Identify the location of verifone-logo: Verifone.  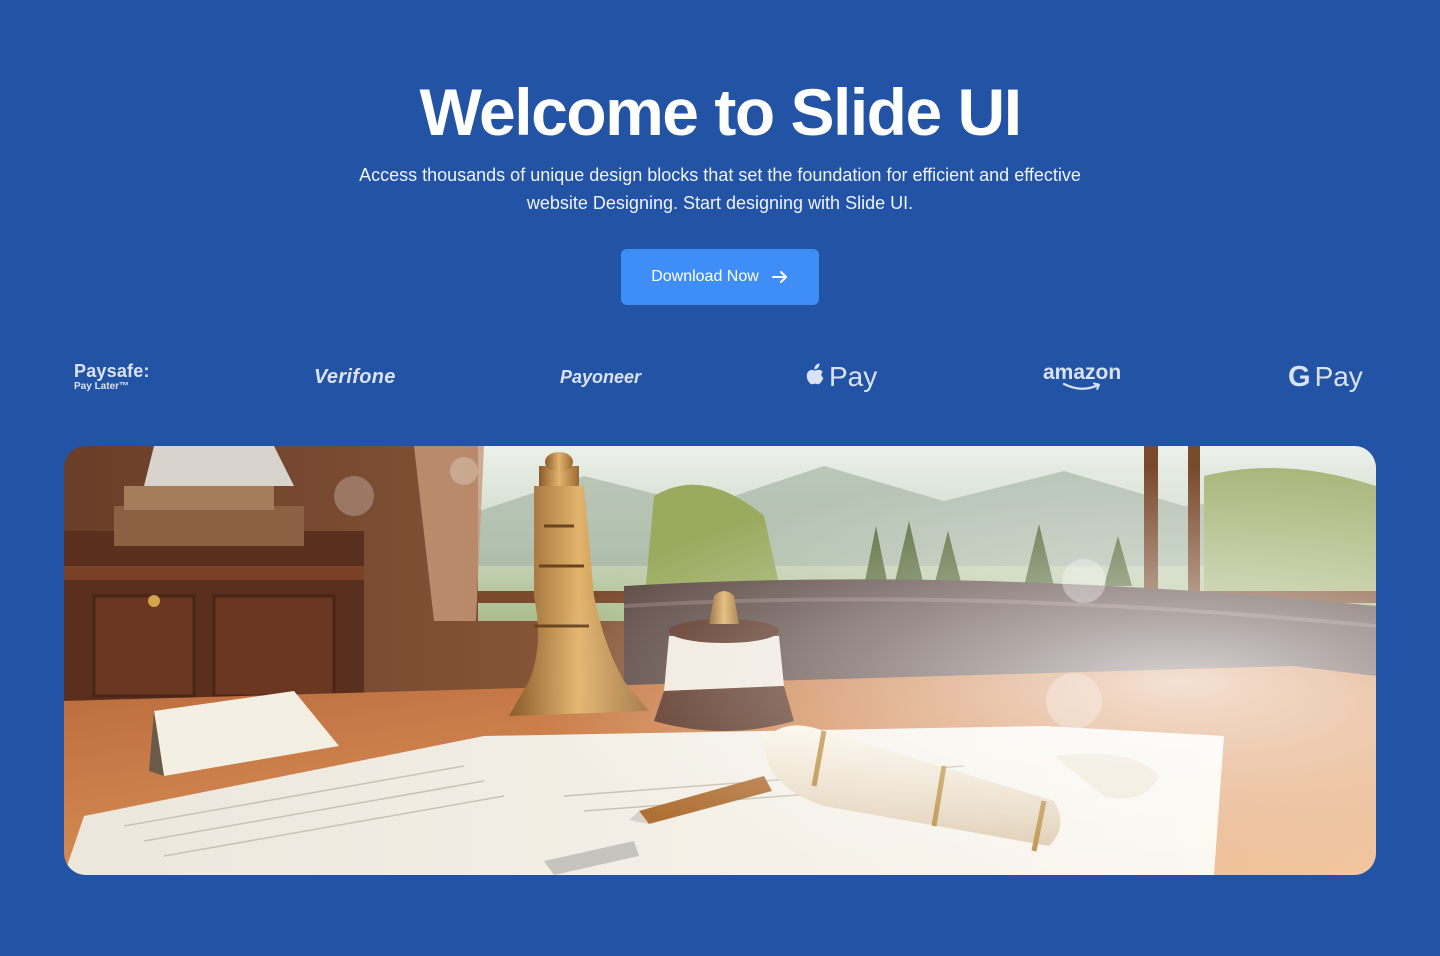
(355, 376).